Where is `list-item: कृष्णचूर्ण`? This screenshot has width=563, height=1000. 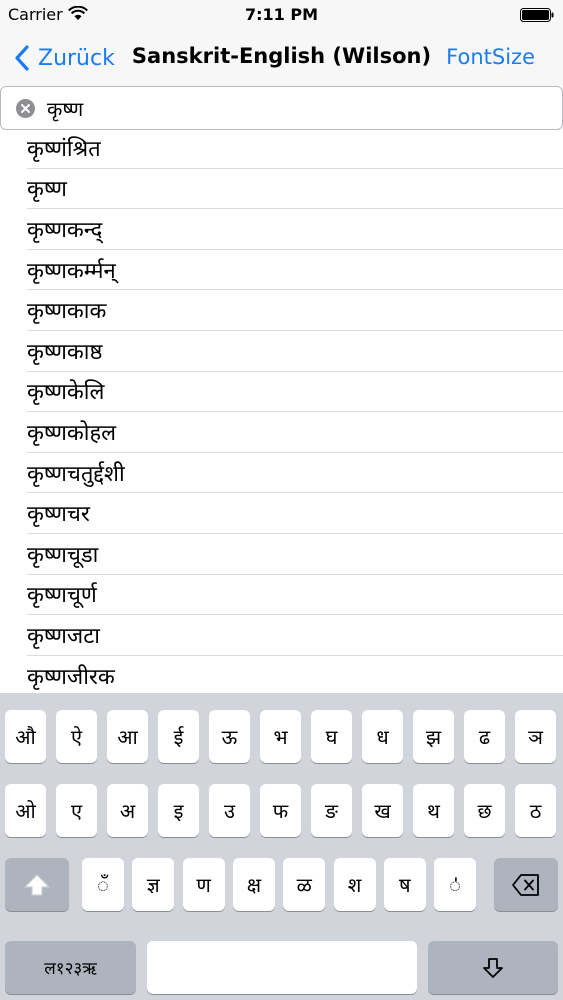
list-item: कृष्णचूर्ण is located at coordinates (295, 595).